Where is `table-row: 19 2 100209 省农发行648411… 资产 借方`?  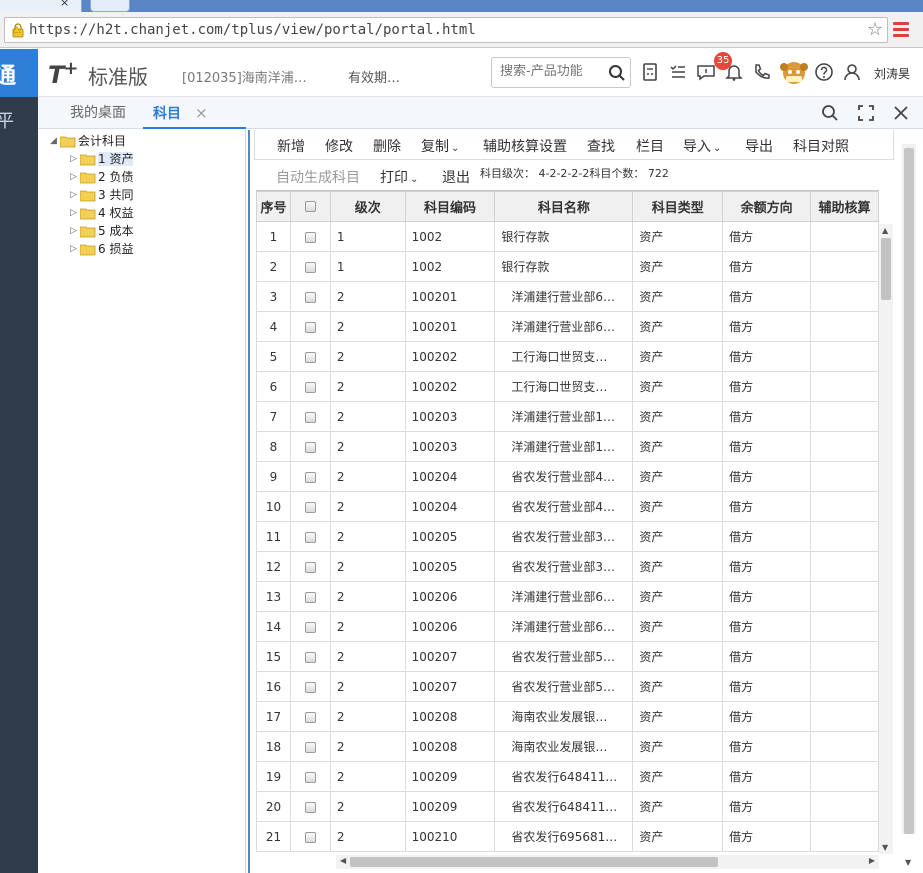 table-row: 19 2 100209 省农发行648411… 资产 借方 is located at coordinates (567, 776).